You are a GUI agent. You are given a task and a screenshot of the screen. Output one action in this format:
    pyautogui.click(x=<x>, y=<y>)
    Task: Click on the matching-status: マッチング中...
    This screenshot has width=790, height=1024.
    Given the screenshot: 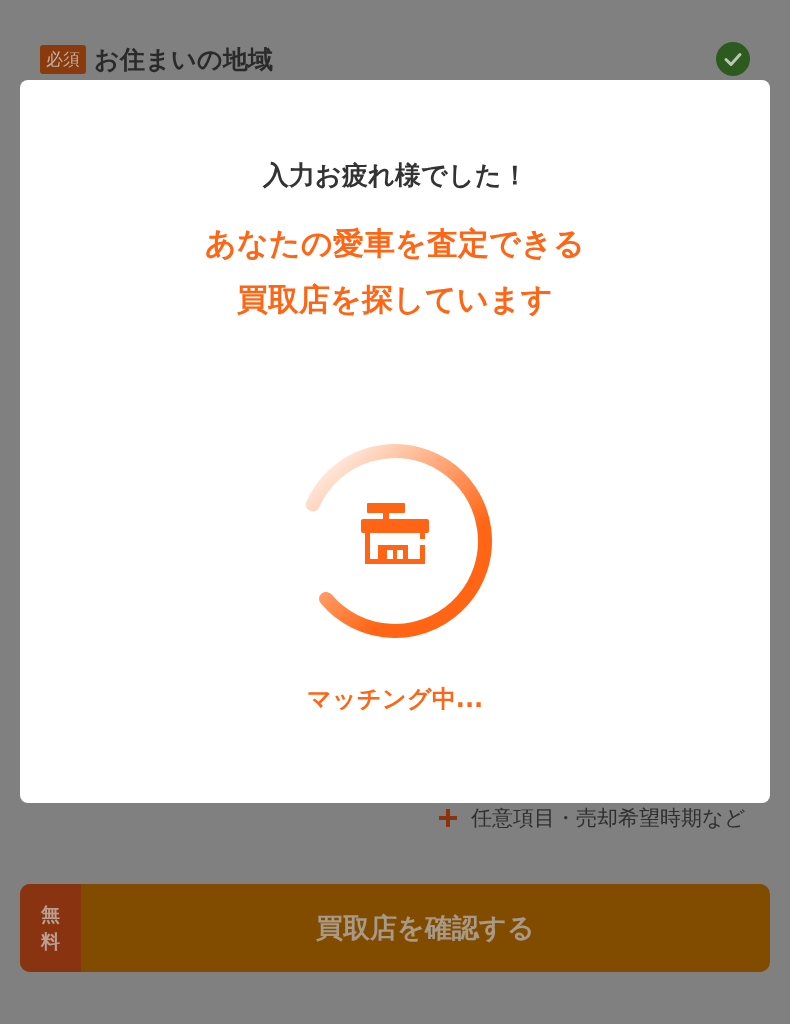 What is the action you would take?
    pyautogui.click(x=395, y=699)
    